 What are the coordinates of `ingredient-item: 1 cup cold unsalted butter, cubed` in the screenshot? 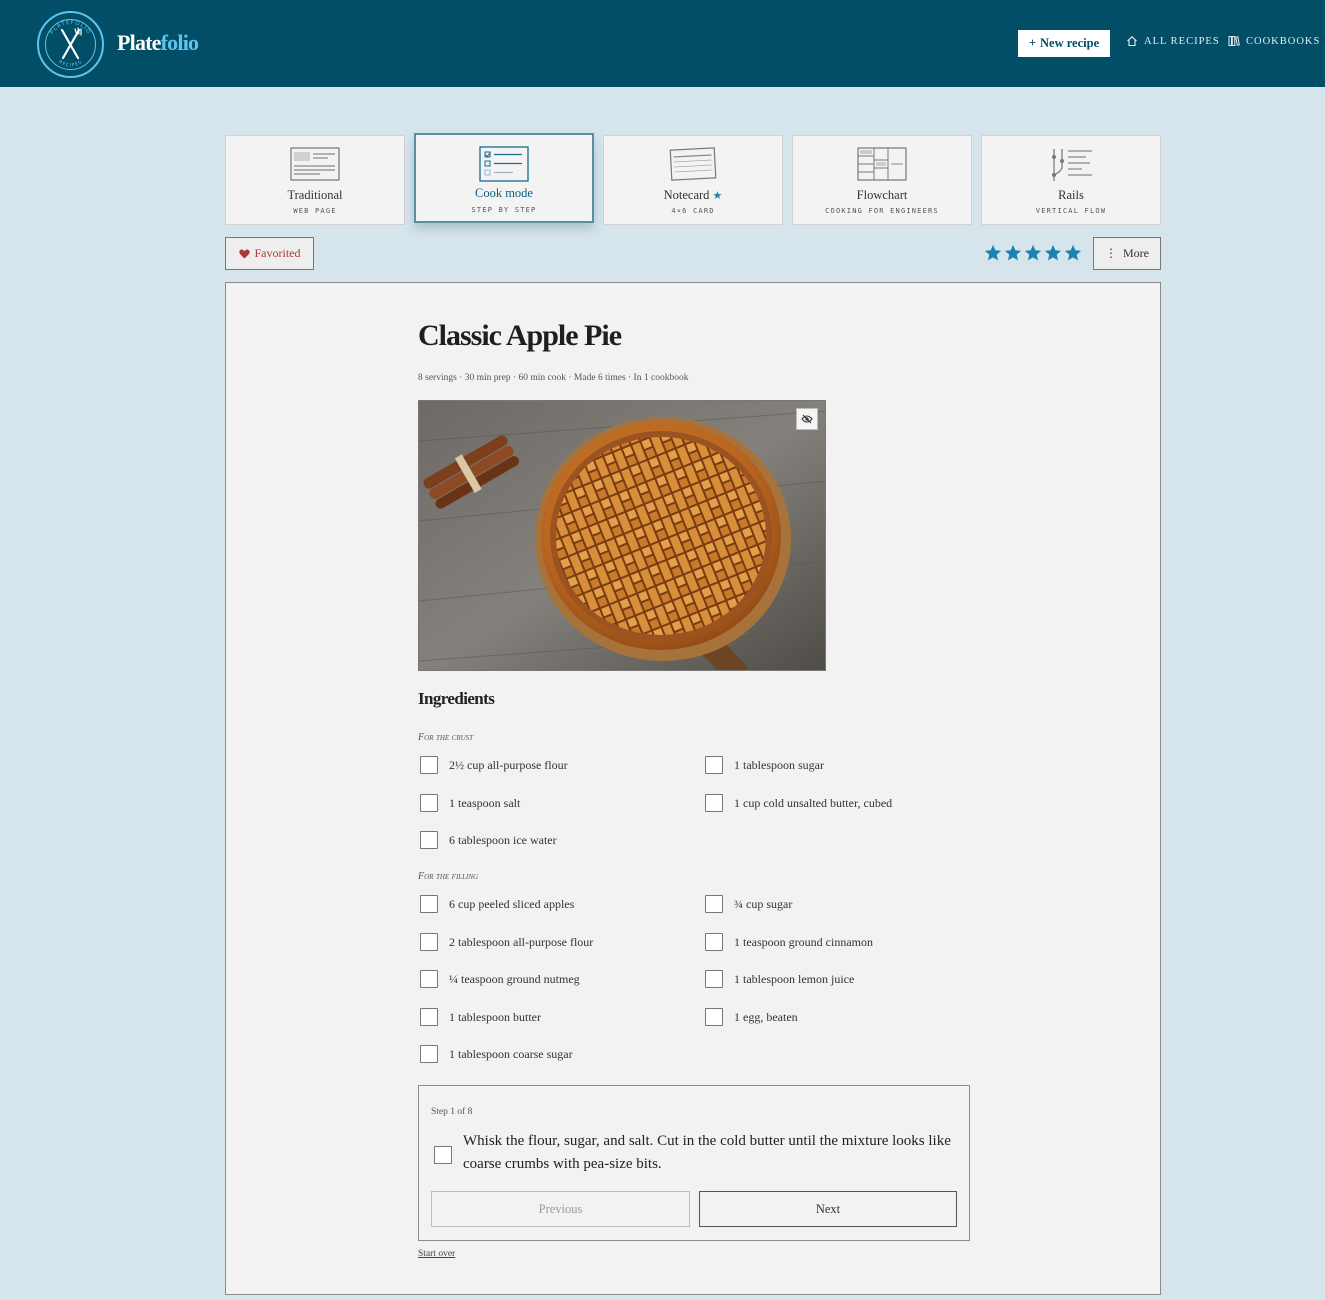 It's located at (798, 803).